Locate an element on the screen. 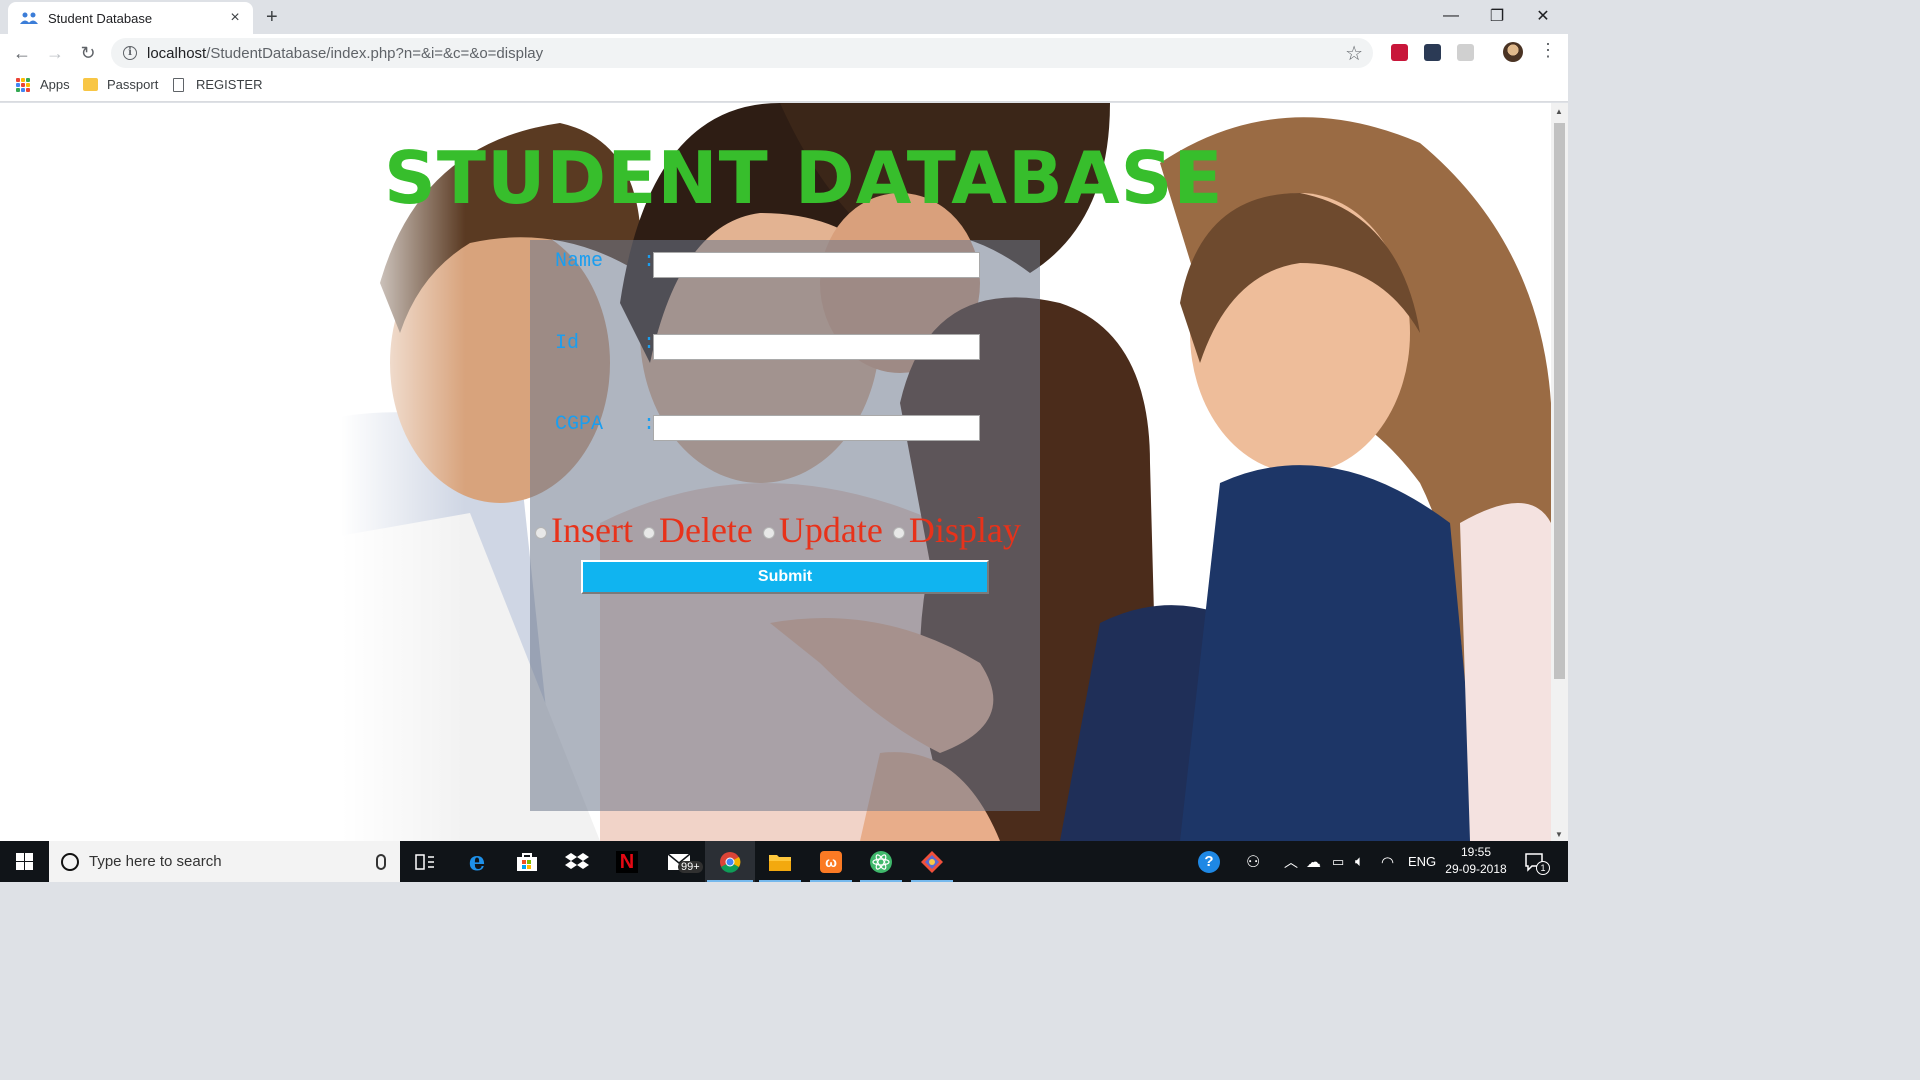 The width and height of the screenshot is (1920, 1080). radio-insert: Insert is located at coordinates (584, 530).